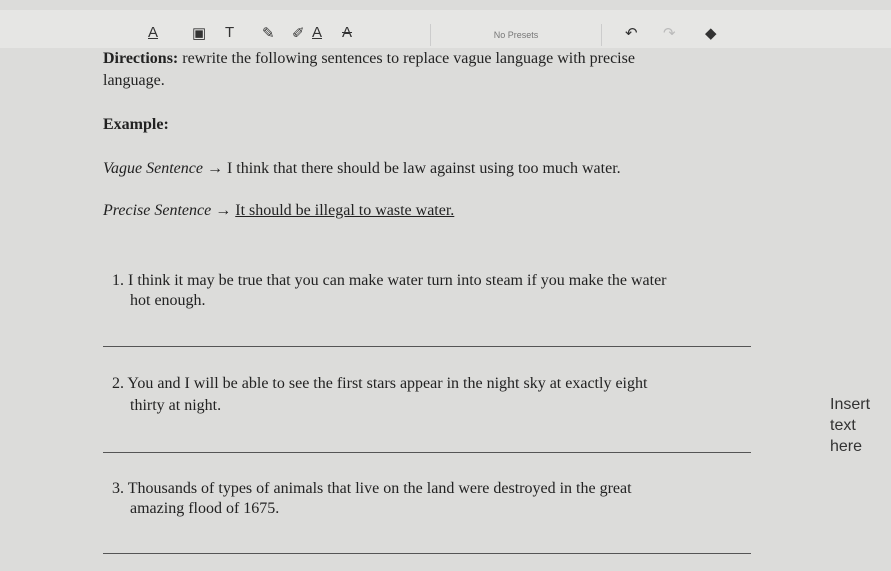  Describe the element at coordinates (711, 33) in the screenshot. I see `eraser-icon: ◆` at that location.